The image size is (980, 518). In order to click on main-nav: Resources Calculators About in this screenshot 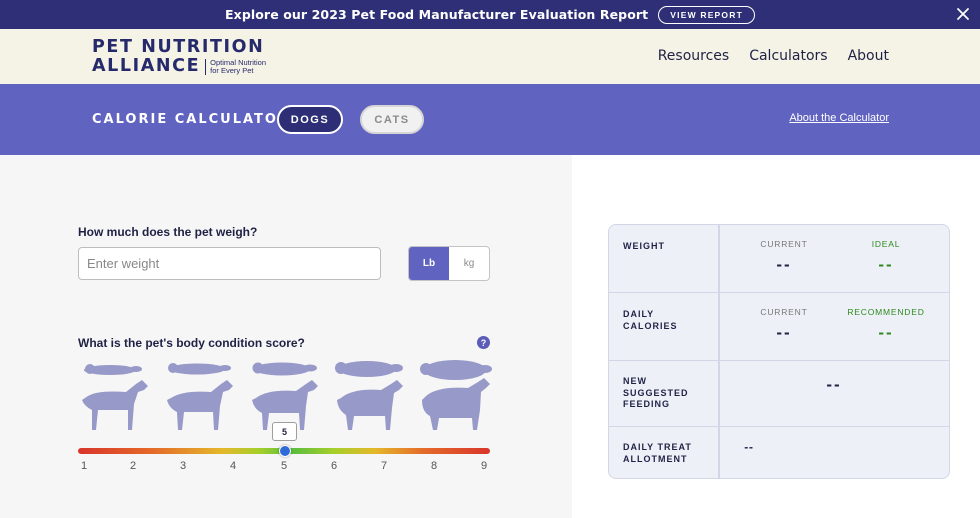, I will do `click(773, 56)`.